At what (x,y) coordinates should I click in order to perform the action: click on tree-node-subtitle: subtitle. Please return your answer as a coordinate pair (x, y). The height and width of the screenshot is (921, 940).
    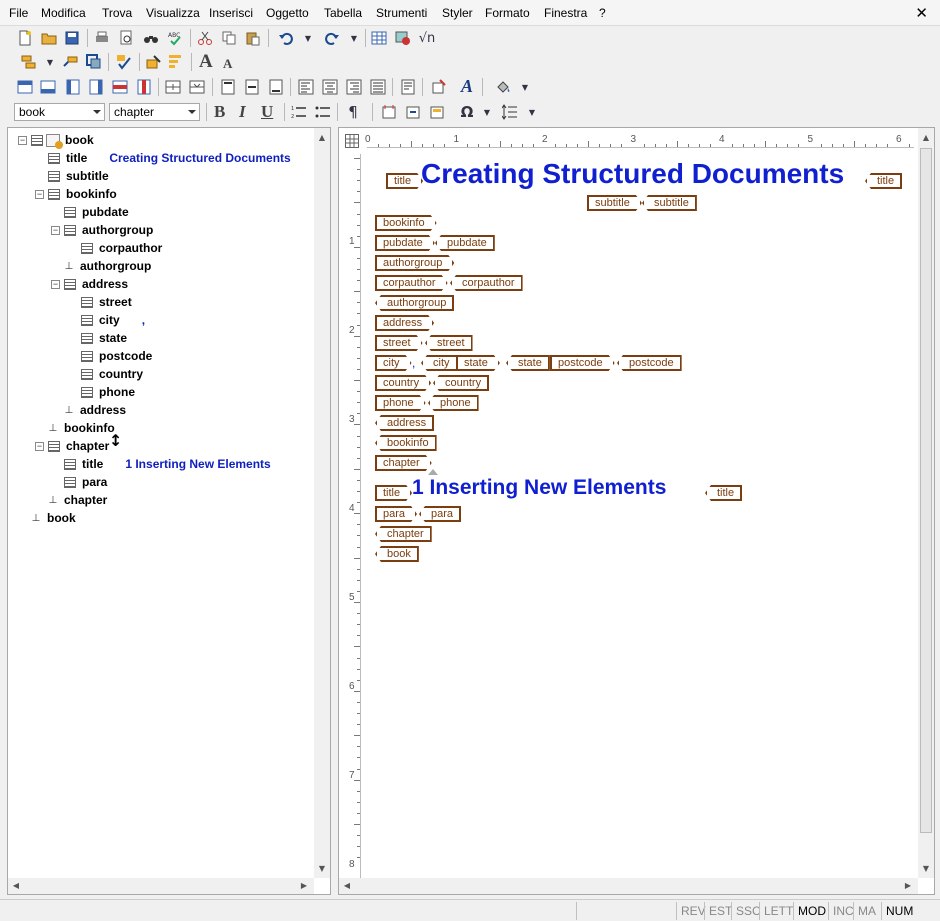
    Looking at the image, I should click on (78, 176).